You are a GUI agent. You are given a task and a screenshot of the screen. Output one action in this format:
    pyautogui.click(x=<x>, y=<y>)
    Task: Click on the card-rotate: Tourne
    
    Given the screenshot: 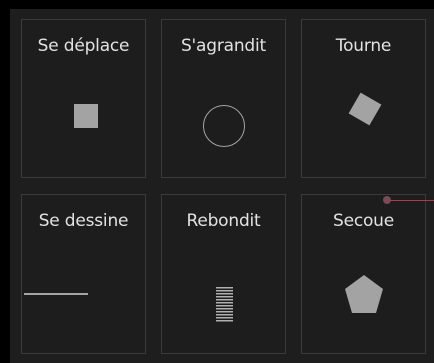 What is the action you would take?
    pyautogui.click(x=363, y=98)
    